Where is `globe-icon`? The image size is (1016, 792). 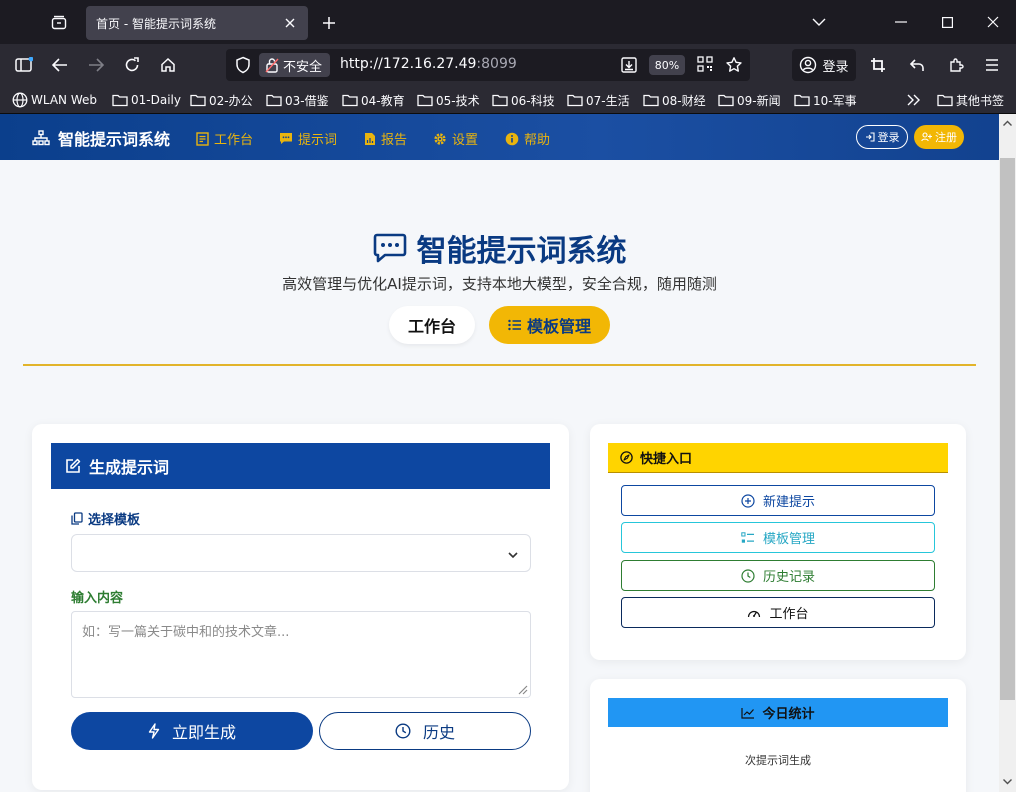 globe-icon is located at coordinates (20, 100).